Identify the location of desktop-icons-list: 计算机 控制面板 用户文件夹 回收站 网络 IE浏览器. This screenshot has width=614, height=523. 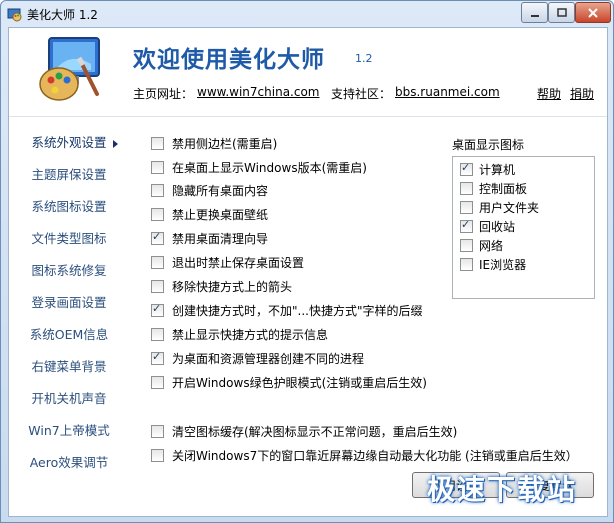
(523, 227).